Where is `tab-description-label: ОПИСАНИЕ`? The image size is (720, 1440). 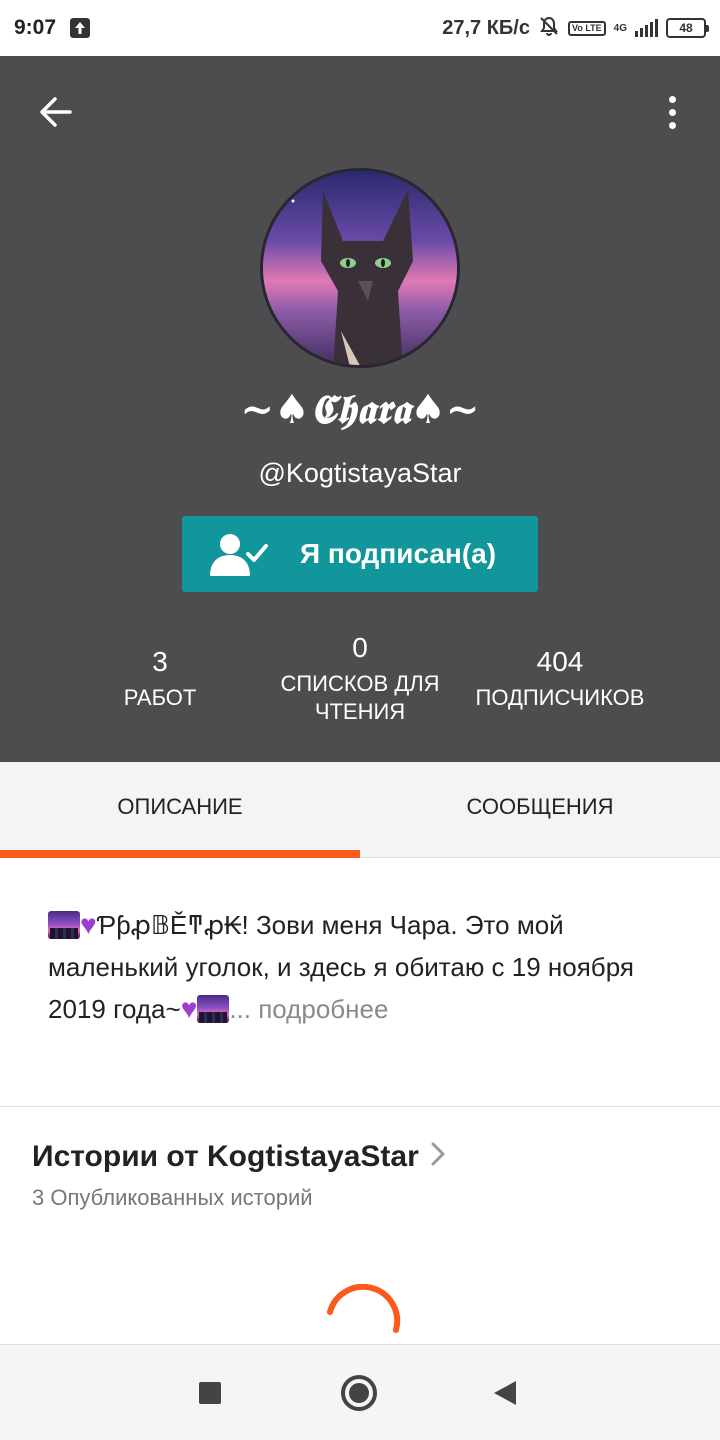
tab-description-label: ОПИСАНИЕ is located at coordinates (180, 806).